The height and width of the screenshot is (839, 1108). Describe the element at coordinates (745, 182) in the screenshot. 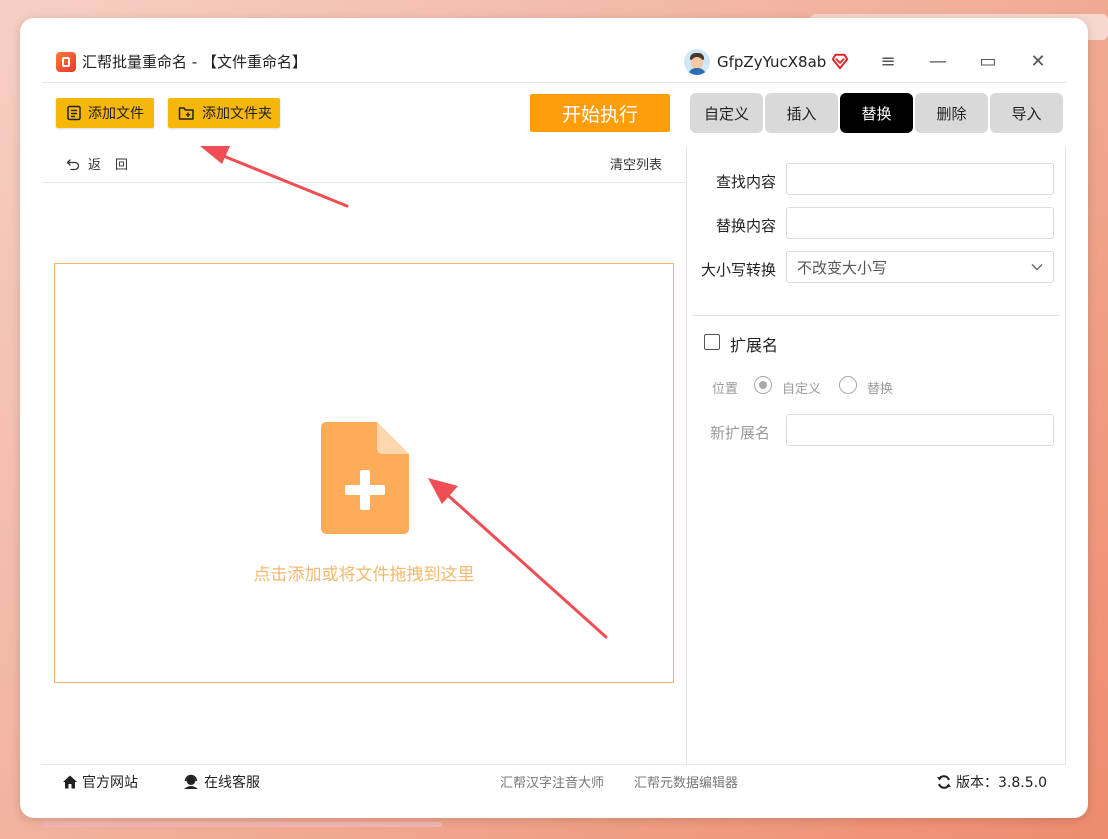

I see `find-label: 查找内容` at that location.